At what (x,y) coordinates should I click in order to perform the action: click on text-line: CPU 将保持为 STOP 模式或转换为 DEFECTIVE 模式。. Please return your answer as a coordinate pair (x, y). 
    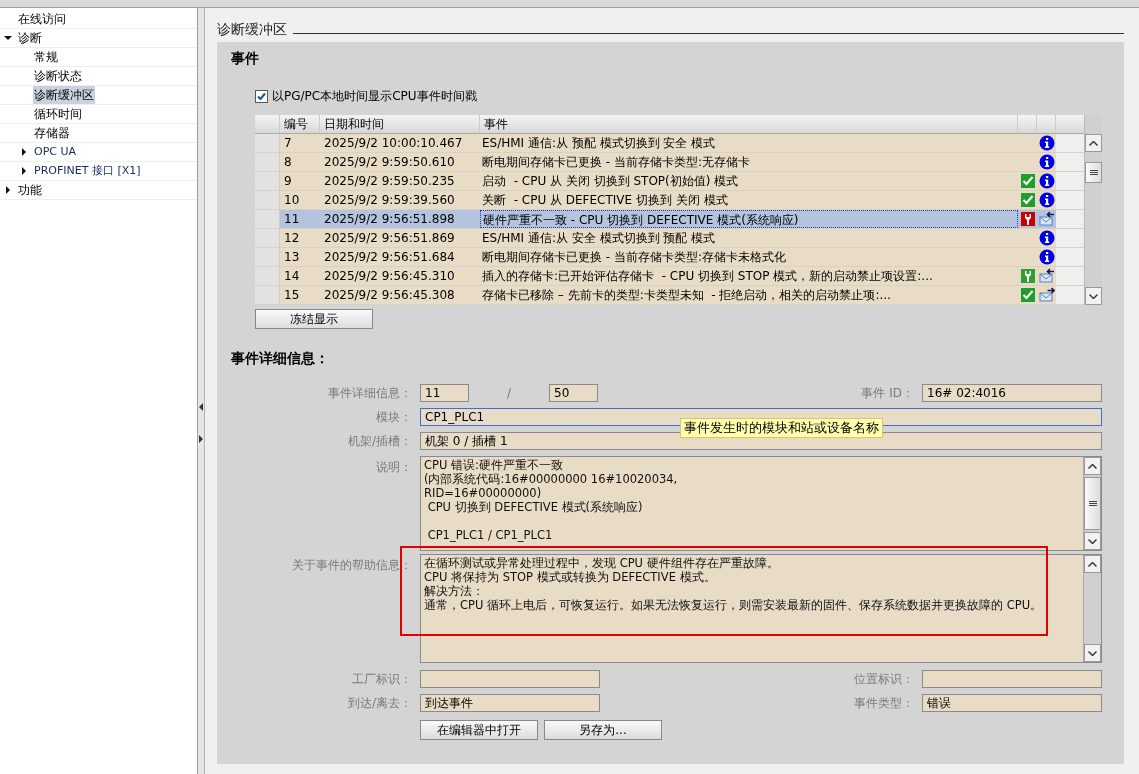
    Looking at the image, I should click on (570, 577).